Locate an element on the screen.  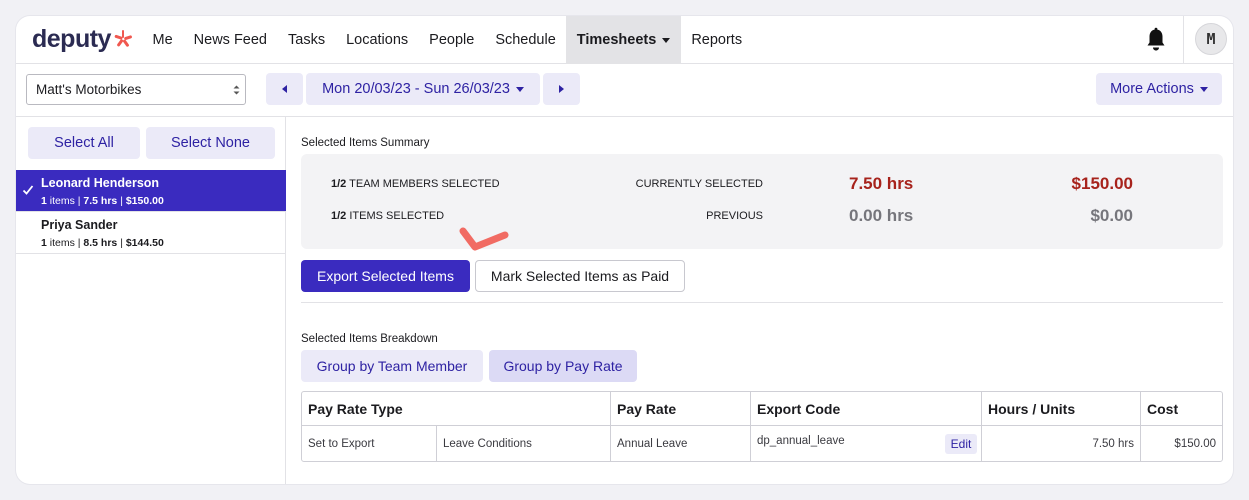
more-actions-button: More Actions is located at coordinates (1159, 89).